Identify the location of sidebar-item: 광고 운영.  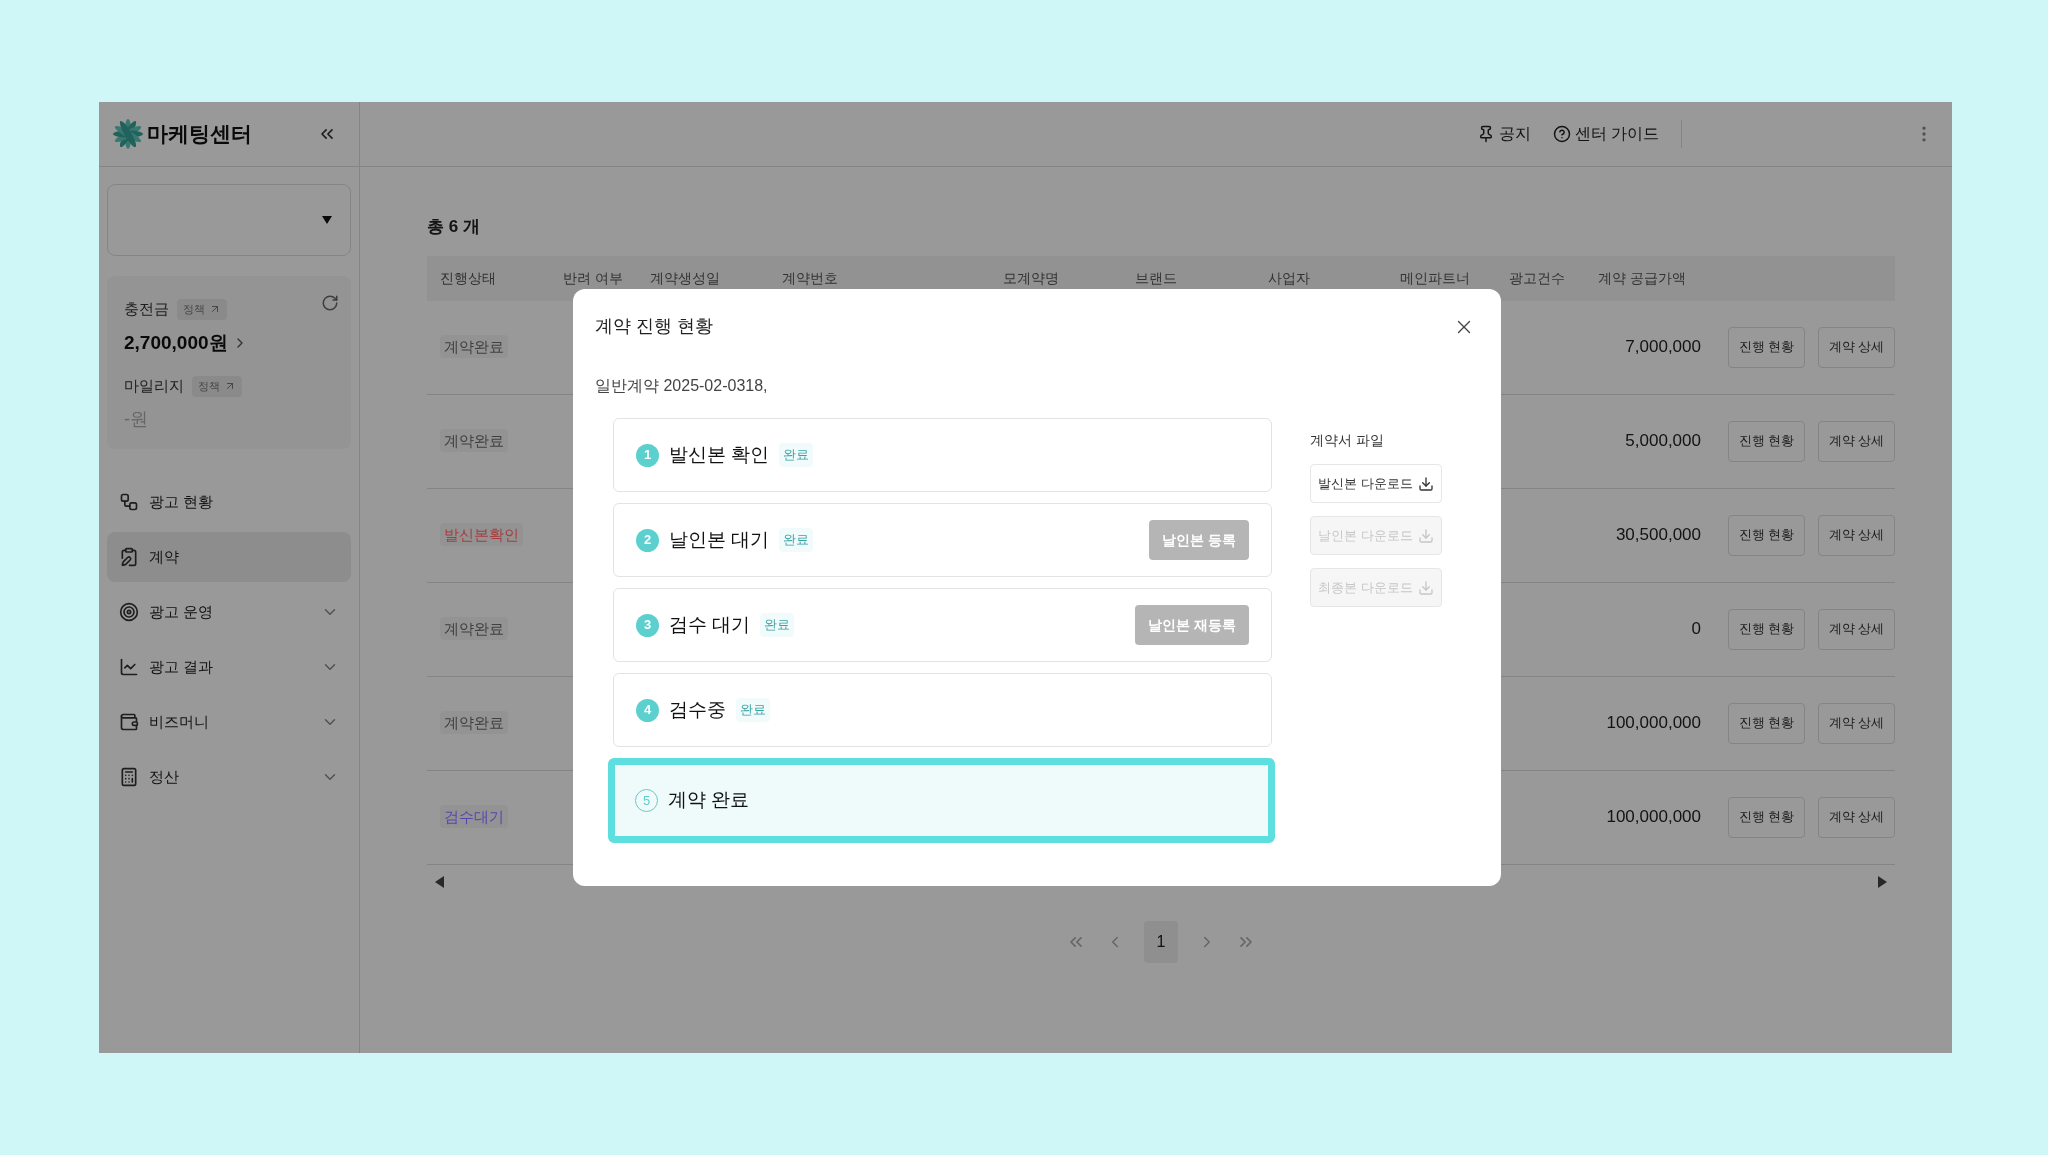
(229, 612).